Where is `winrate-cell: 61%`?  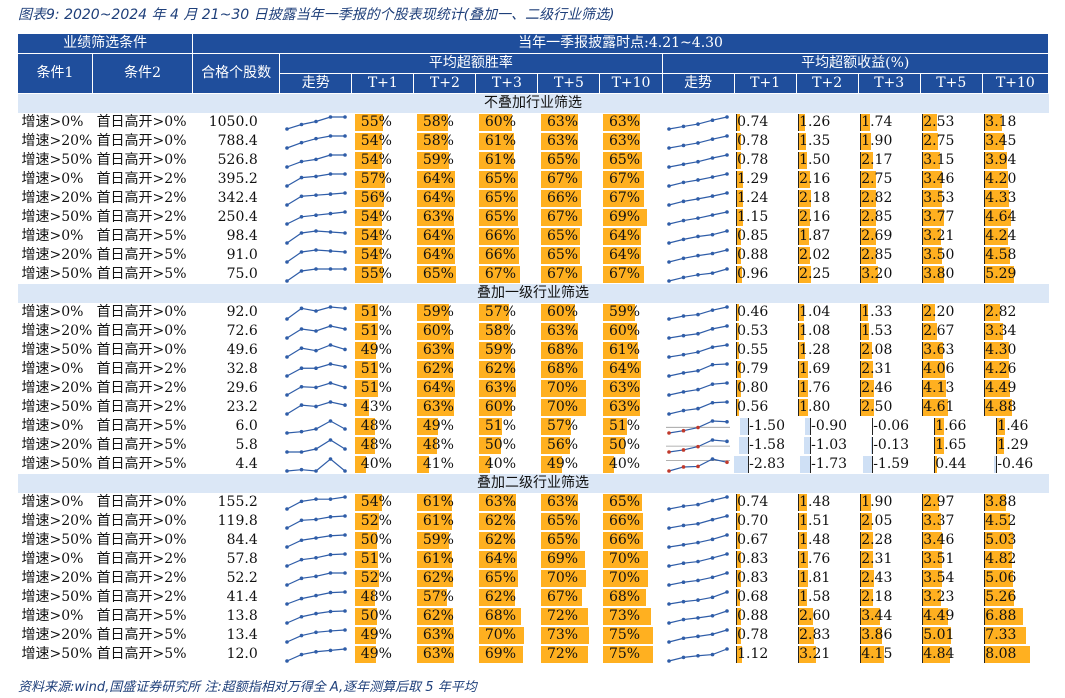
winrate-cell: 61% is located at coordinates (445, 502).